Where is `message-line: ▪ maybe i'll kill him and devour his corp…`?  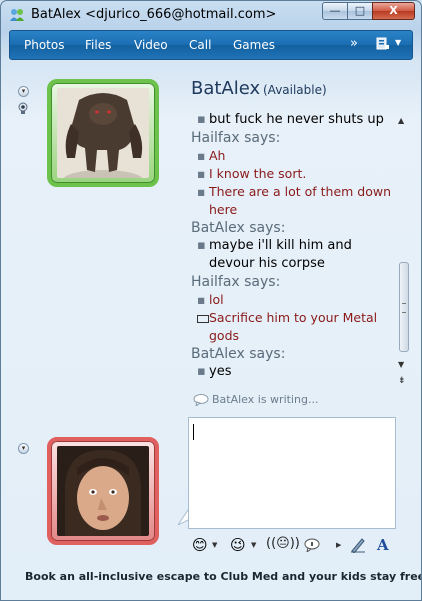 message-line: ▪ maybe i'll kill him and devour his corp… is located at coordinates (274, 254).